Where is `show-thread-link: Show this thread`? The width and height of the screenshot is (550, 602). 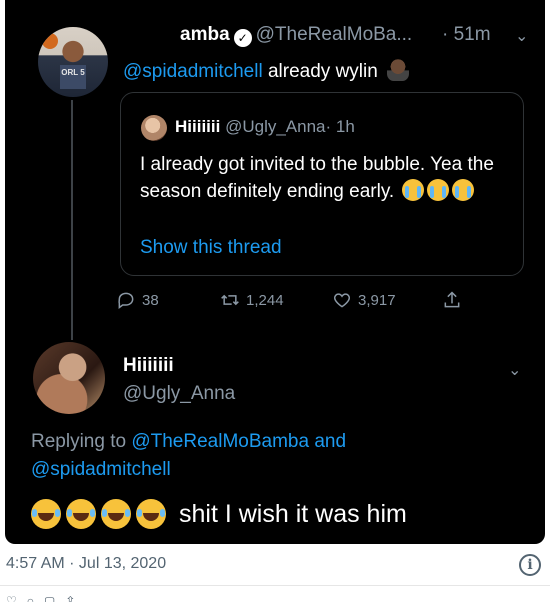 show-thread-link: Show this thread is located at coordinates (211, 248).